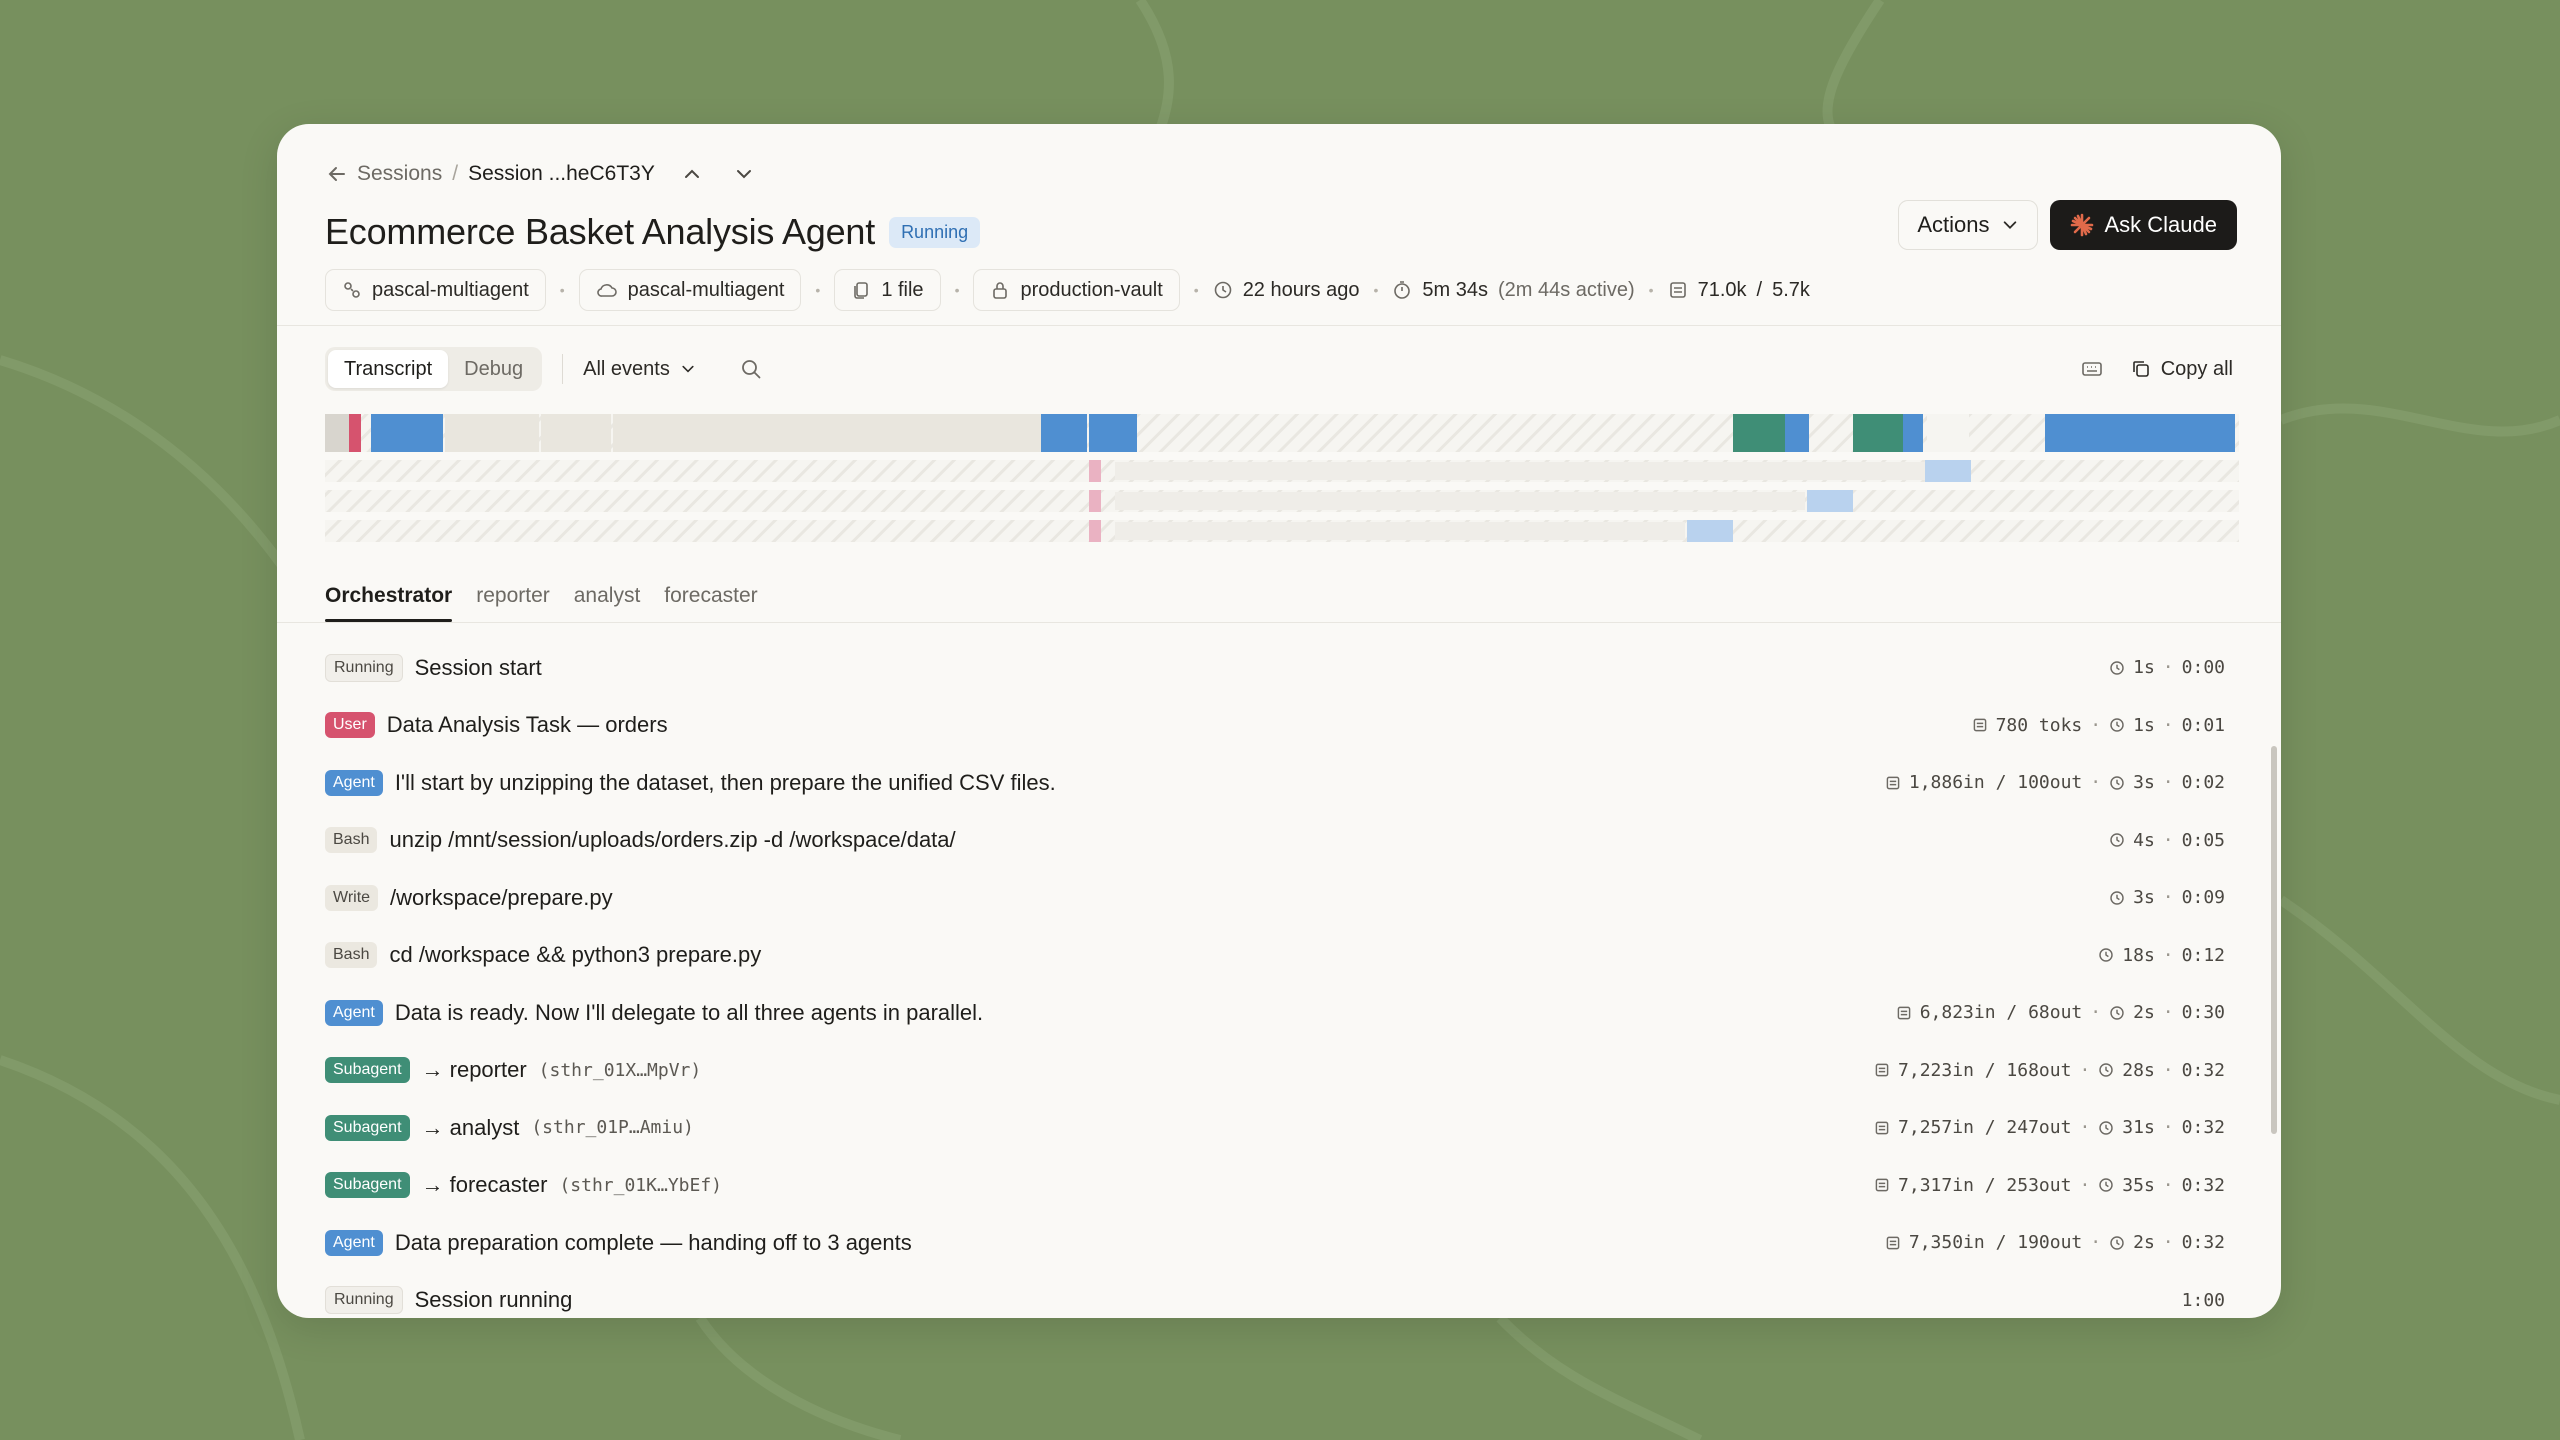 This screenshot has height=1440, width=2560. I want to click on event-title: Data Analysis Task — orders, so click(527, 725).